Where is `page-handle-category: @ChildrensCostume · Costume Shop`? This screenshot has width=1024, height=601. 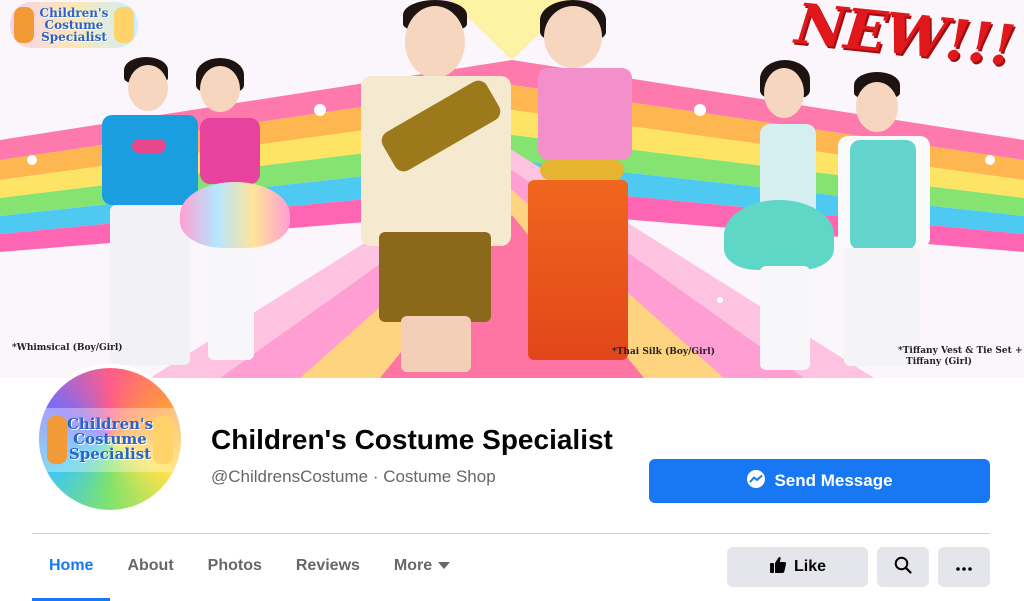
page-handle-category: @ChildrensCostume · Costume Shop is located at coordinates (353, 476).